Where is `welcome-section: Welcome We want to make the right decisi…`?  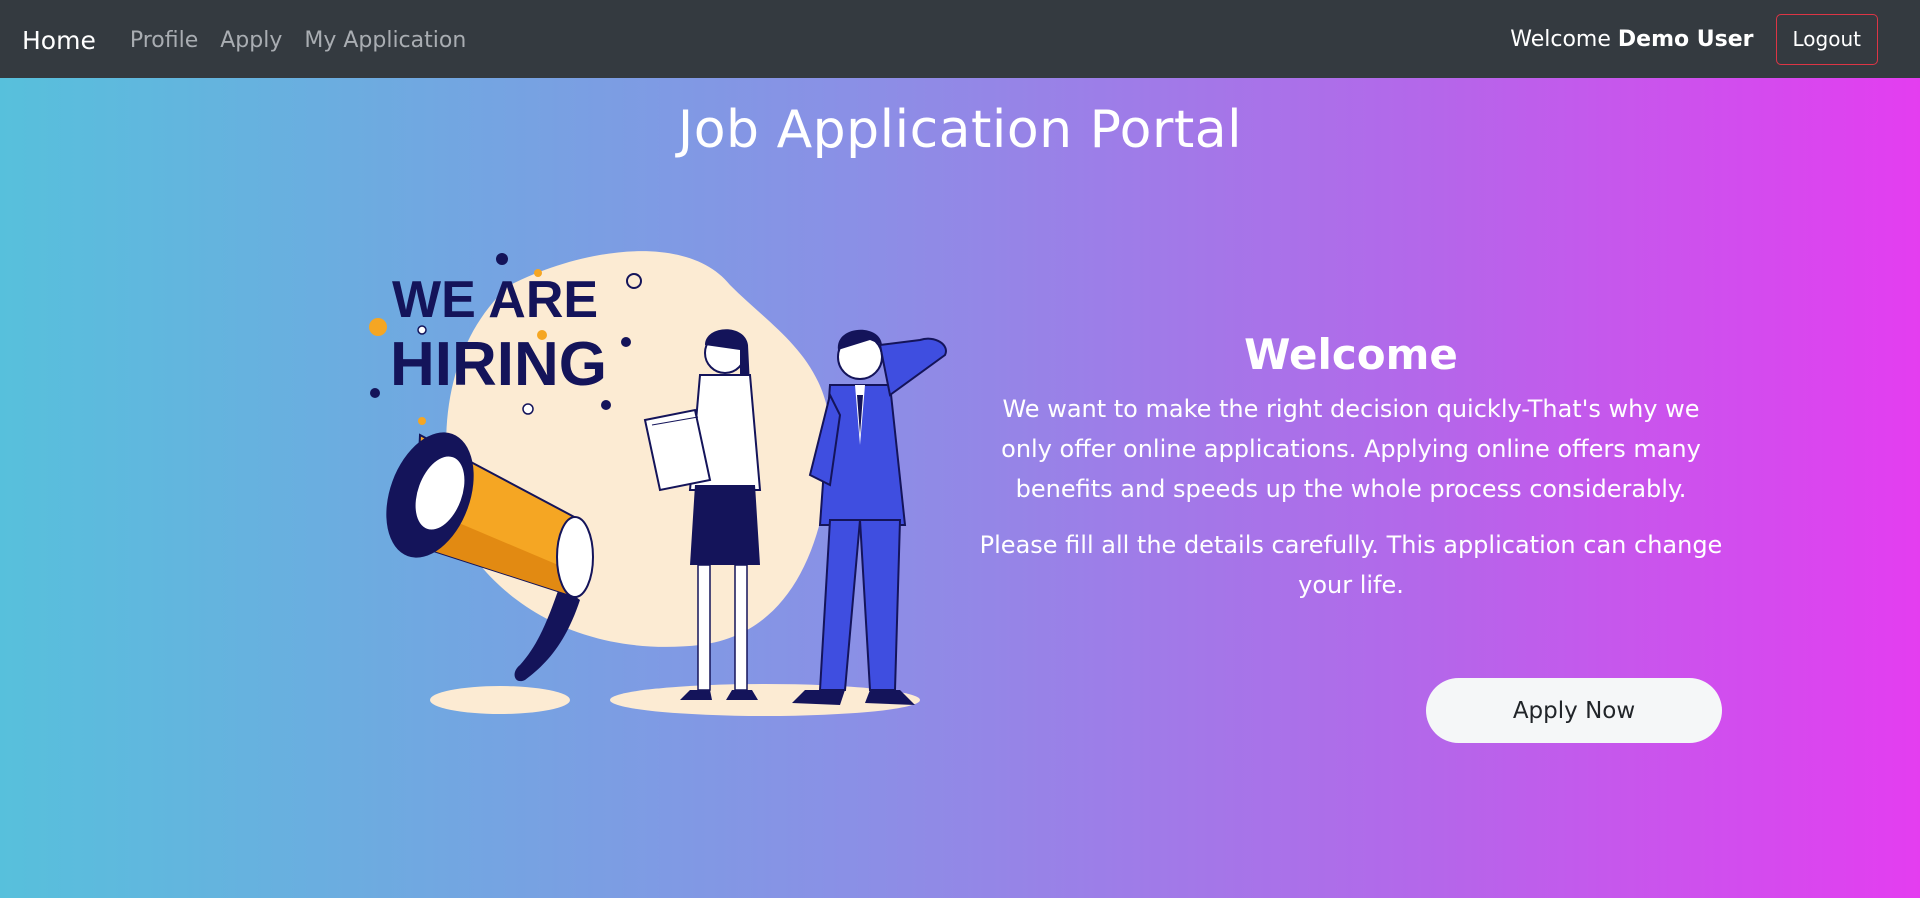 welcome-section: Welcome We want to make the right decisi… is located at coordinates (1351, 475).